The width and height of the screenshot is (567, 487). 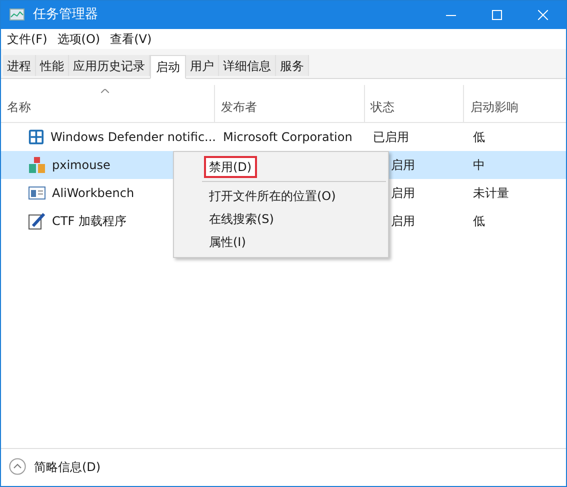 I want to click on table-cell-text: pximouse, so click(x=81, y=165).